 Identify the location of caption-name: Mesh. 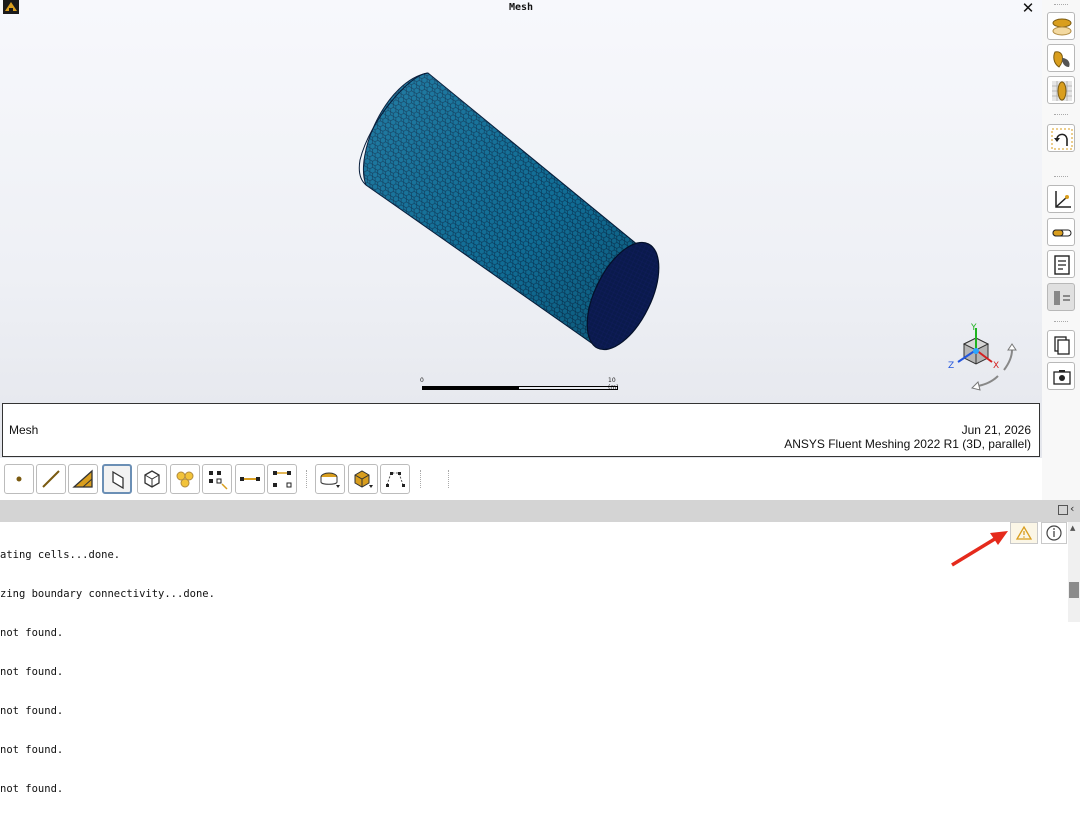
(24, 430).